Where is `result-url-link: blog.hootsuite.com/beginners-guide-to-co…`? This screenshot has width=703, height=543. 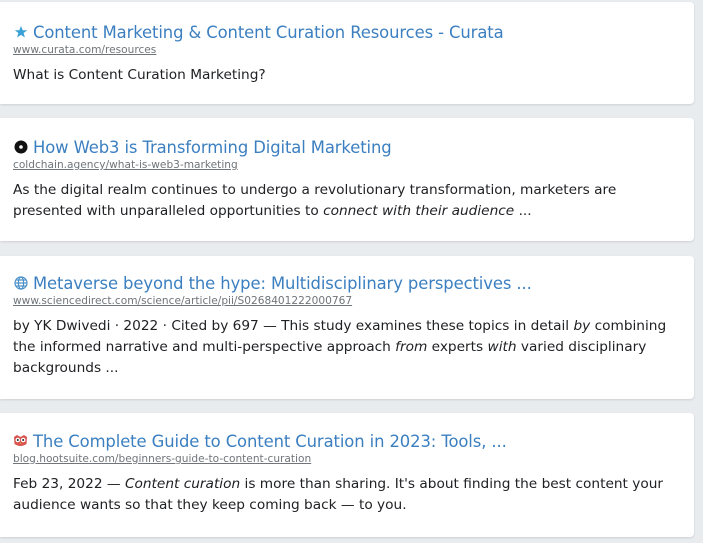 result-url-link: blog.hootsuite.com/beginners-guide-to-co… is located at coordinates (349, 459).